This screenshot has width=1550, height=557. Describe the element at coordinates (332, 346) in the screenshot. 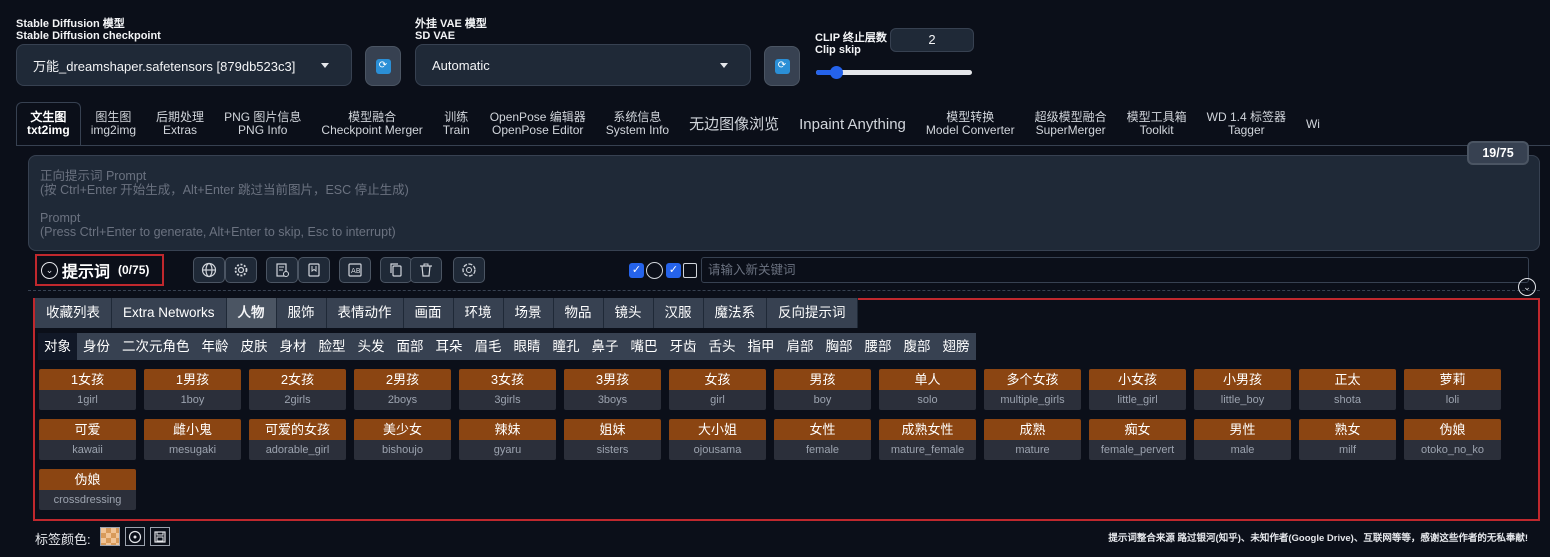

I see `subcategory-tab: 脸型` at that location.